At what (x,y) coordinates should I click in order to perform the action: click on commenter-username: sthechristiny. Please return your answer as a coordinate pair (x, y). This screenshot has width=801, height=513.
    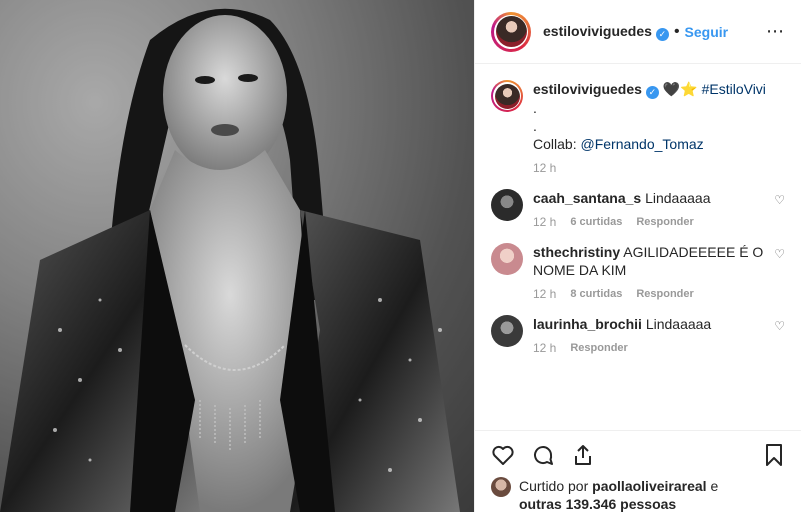
    Looking at the image, I should click on (576, 252).